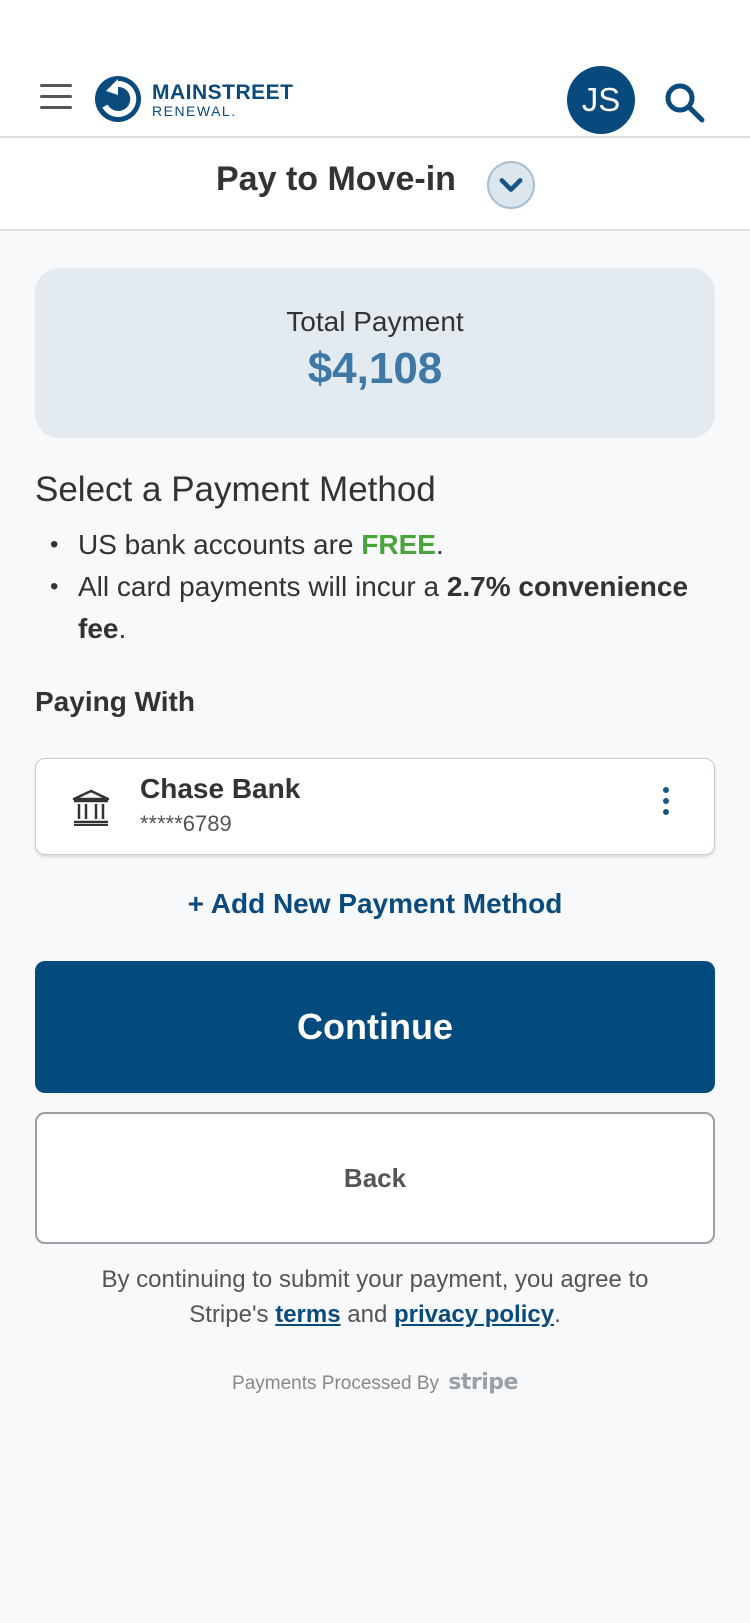  Describe the element at coordinates (375, 1178) in the screenshot. I see `back-button: Back` at that location.